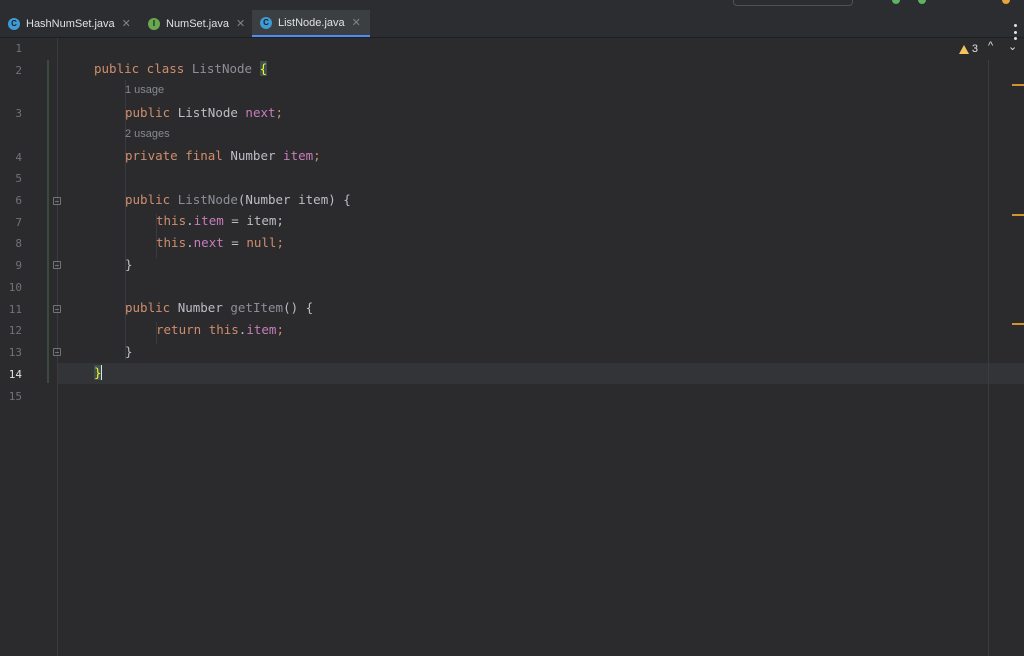 The height and width of the screenshot is (656, 1024). Describe the element at coordinates (990, 46) in the screenshot. I see `previous-highlight-button: ^` at that location.